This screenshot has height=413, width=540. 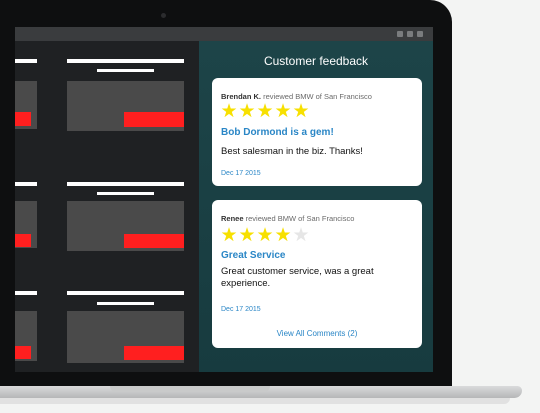 I want to click on view-all-comments-link: View All Comments (2), so click(x=317, y=333).